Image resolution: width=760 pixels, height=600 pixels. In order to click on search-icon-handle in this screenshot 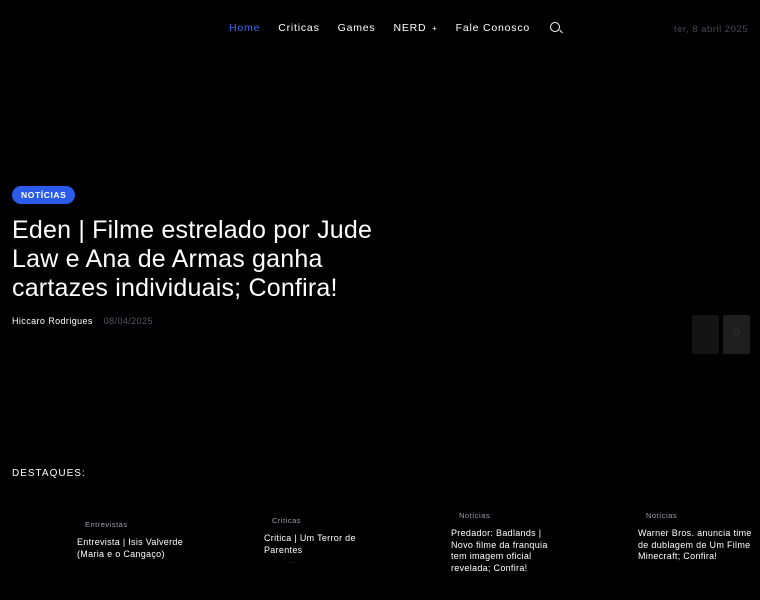, I will do `click(560, 31)`.